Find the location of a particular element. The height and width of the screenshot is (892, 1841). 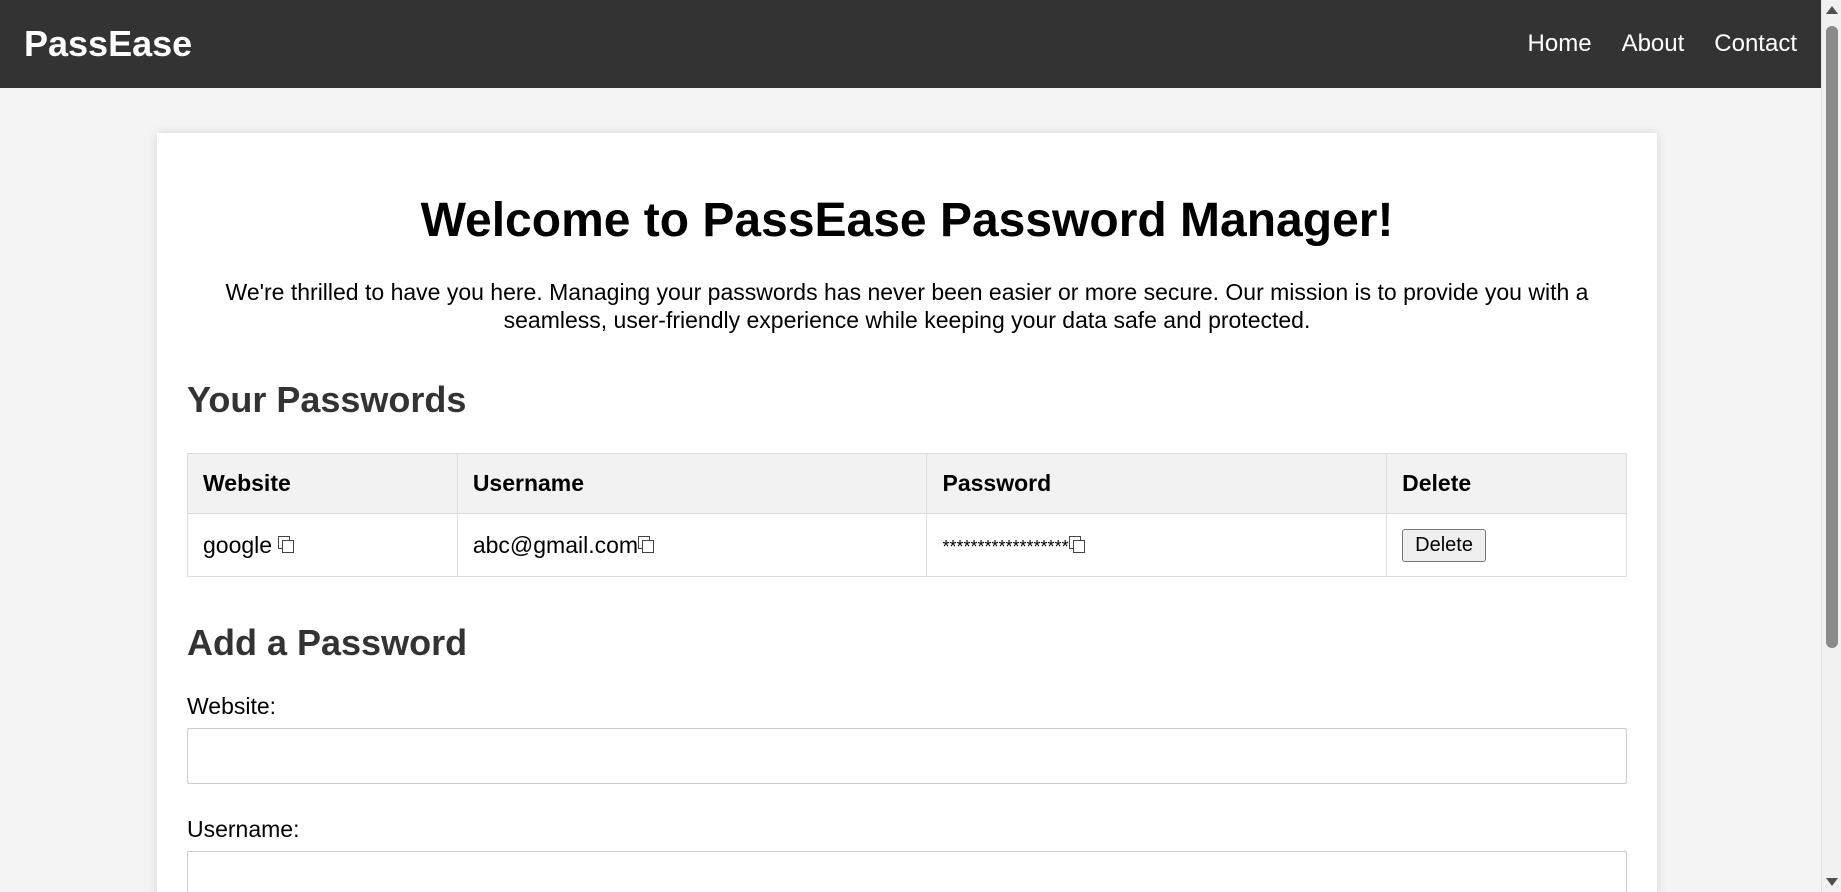

scroll-down-arrow-icon is located at coordinates (1832, 882).